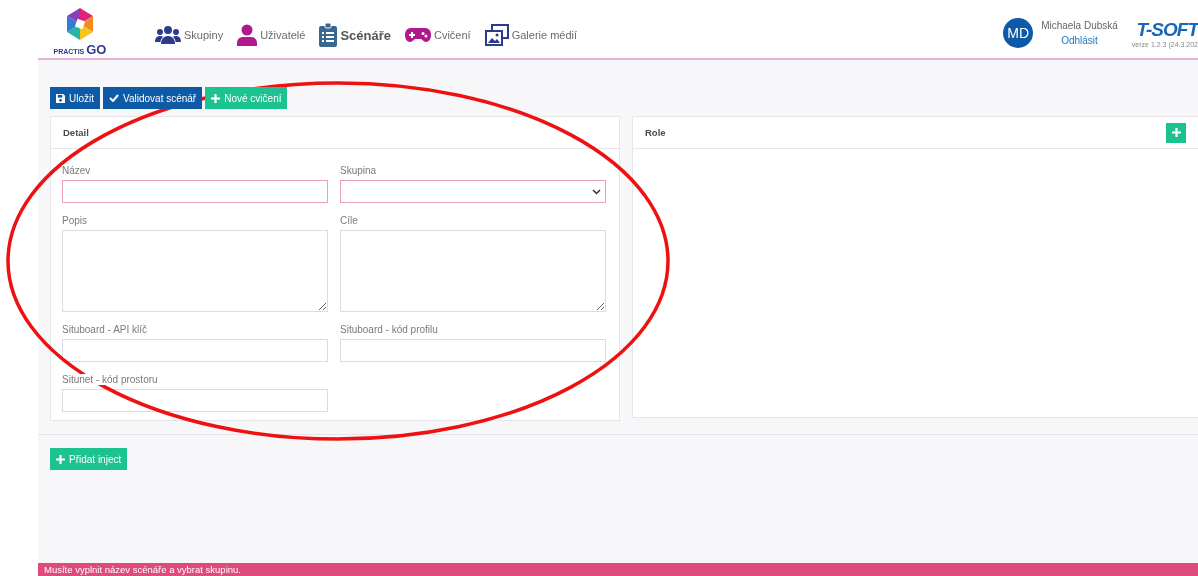 This screenshot has width=1198, height=576. What do you see at coordinates (1079, 25) in the screenshot?
I see `user-name: Michaela Dubská` at bounding box center [1079, 25].